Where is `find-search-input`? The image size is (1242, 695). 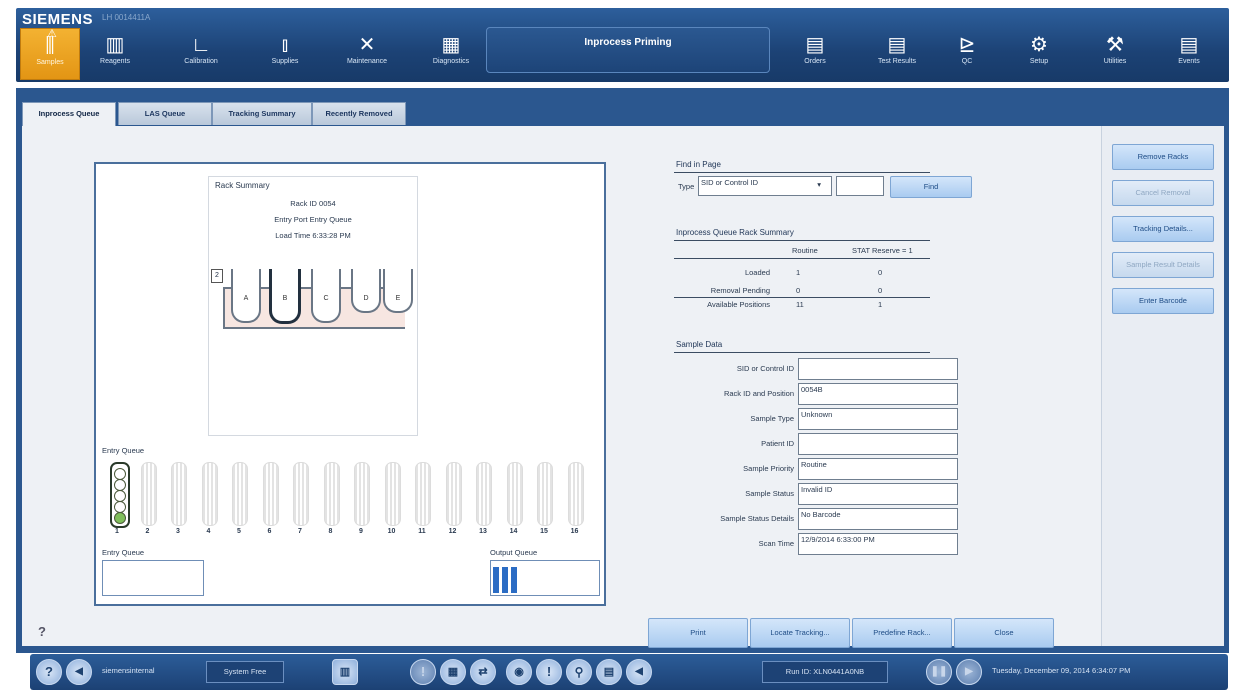
find-search-input is located at coordinates (860, 186).